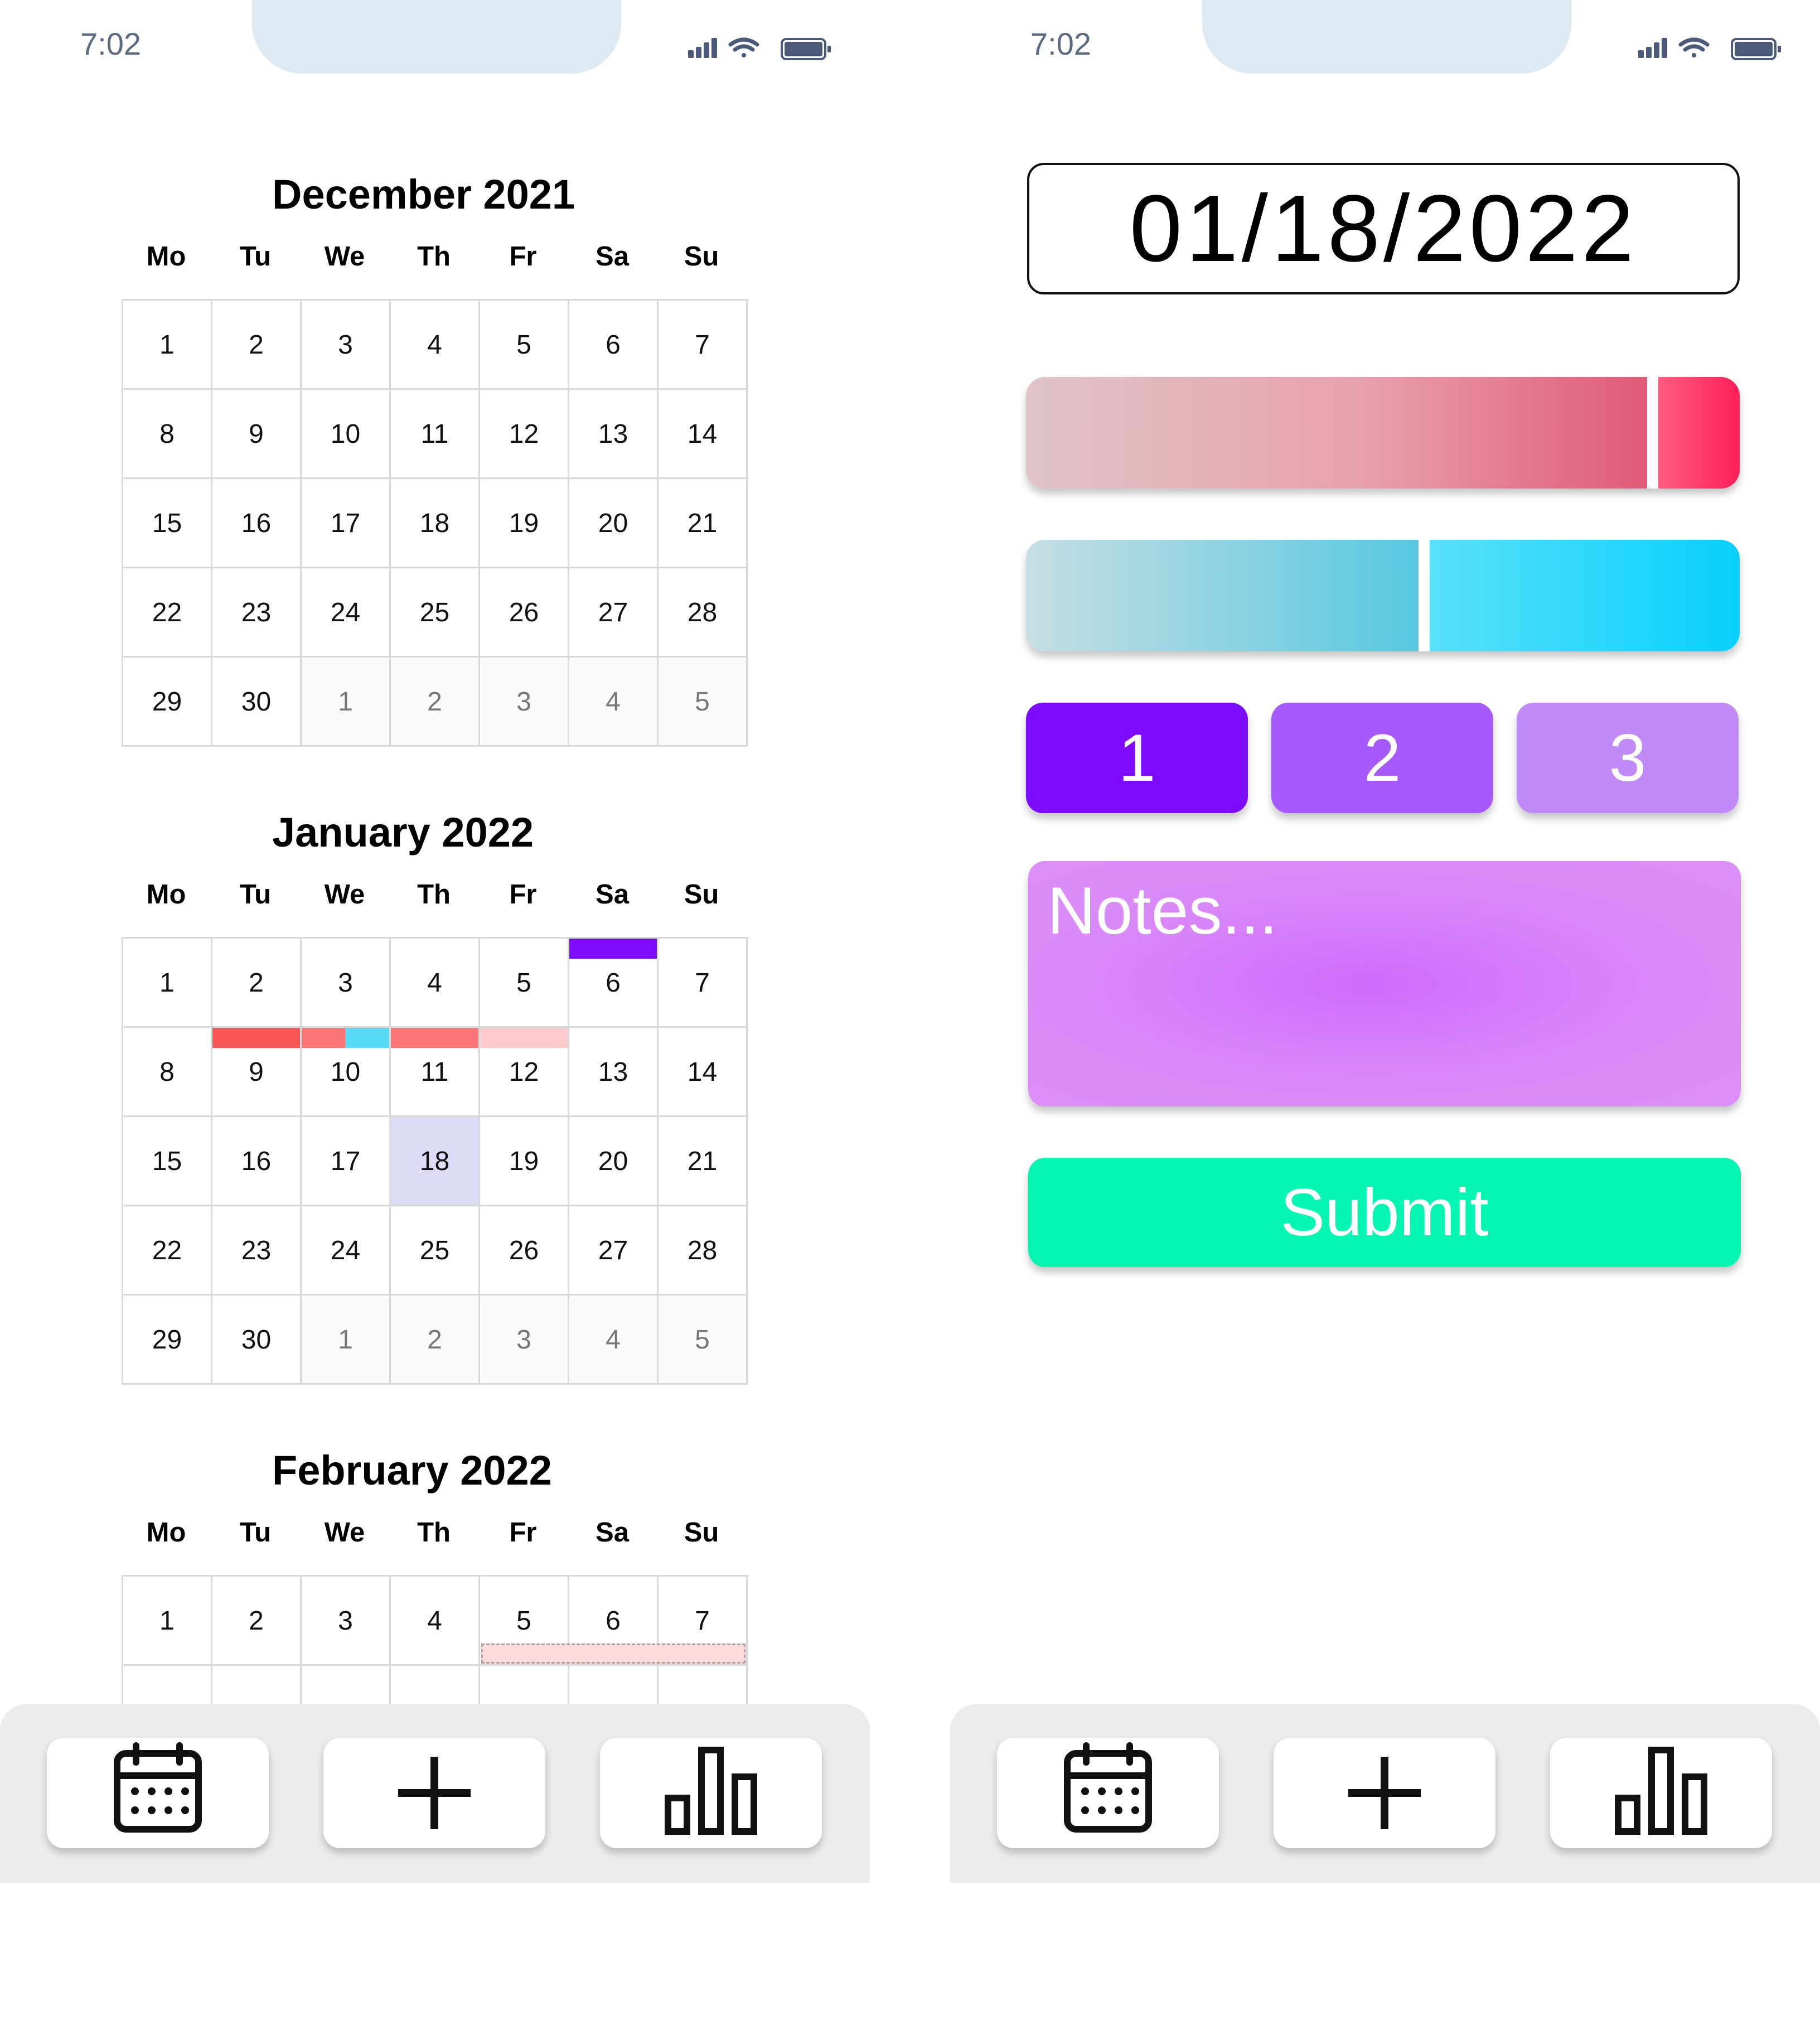  What do you see at coordinates (1383, 595) in the screenshot?
I see `blue-slider` at bounding box center [1383, 595].